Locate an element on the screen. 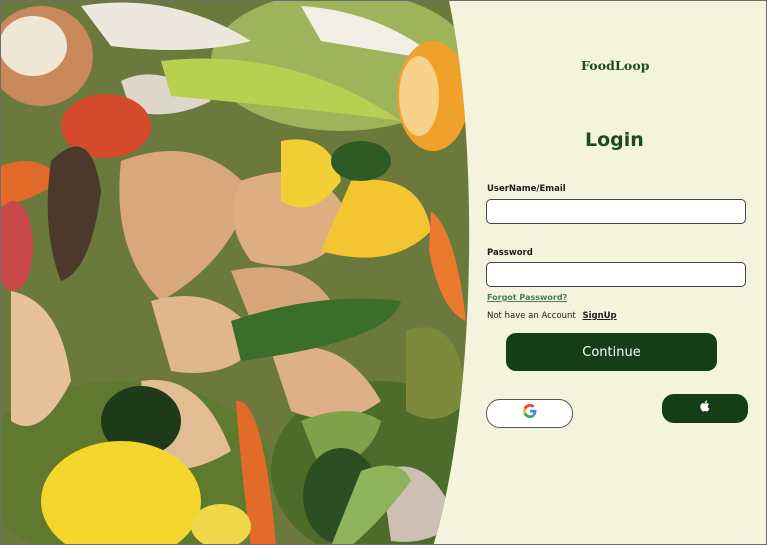 The width and height of the screenshot is (767, 545). forgot-password-link: Forgot Password? is located at coordinates (527, 297).